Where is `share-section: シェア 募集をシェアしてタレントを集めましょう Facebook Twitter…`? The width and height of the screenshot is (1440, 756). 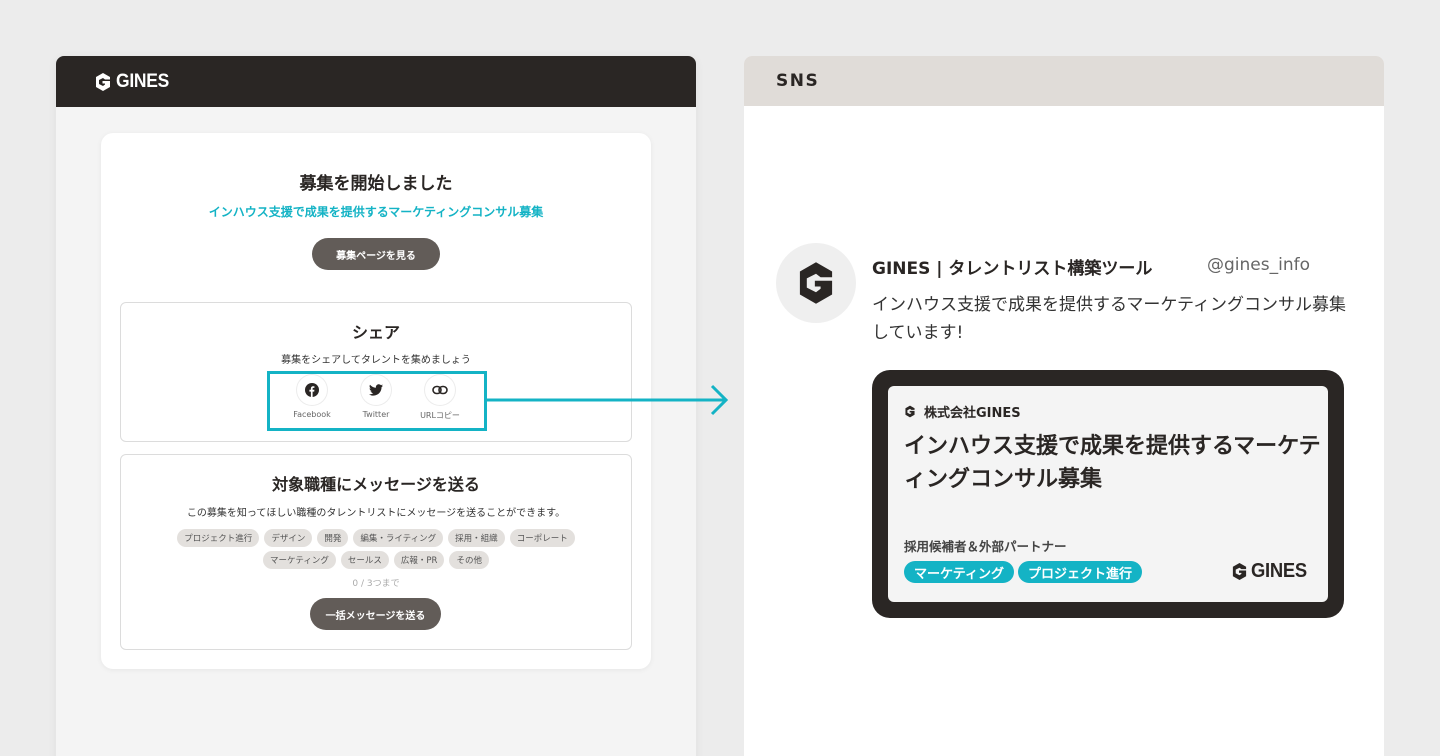
share-section: シェア 募集をシェアしてタレントを集めましょう Facebook Twitter… is located at coordinates (376, 372).